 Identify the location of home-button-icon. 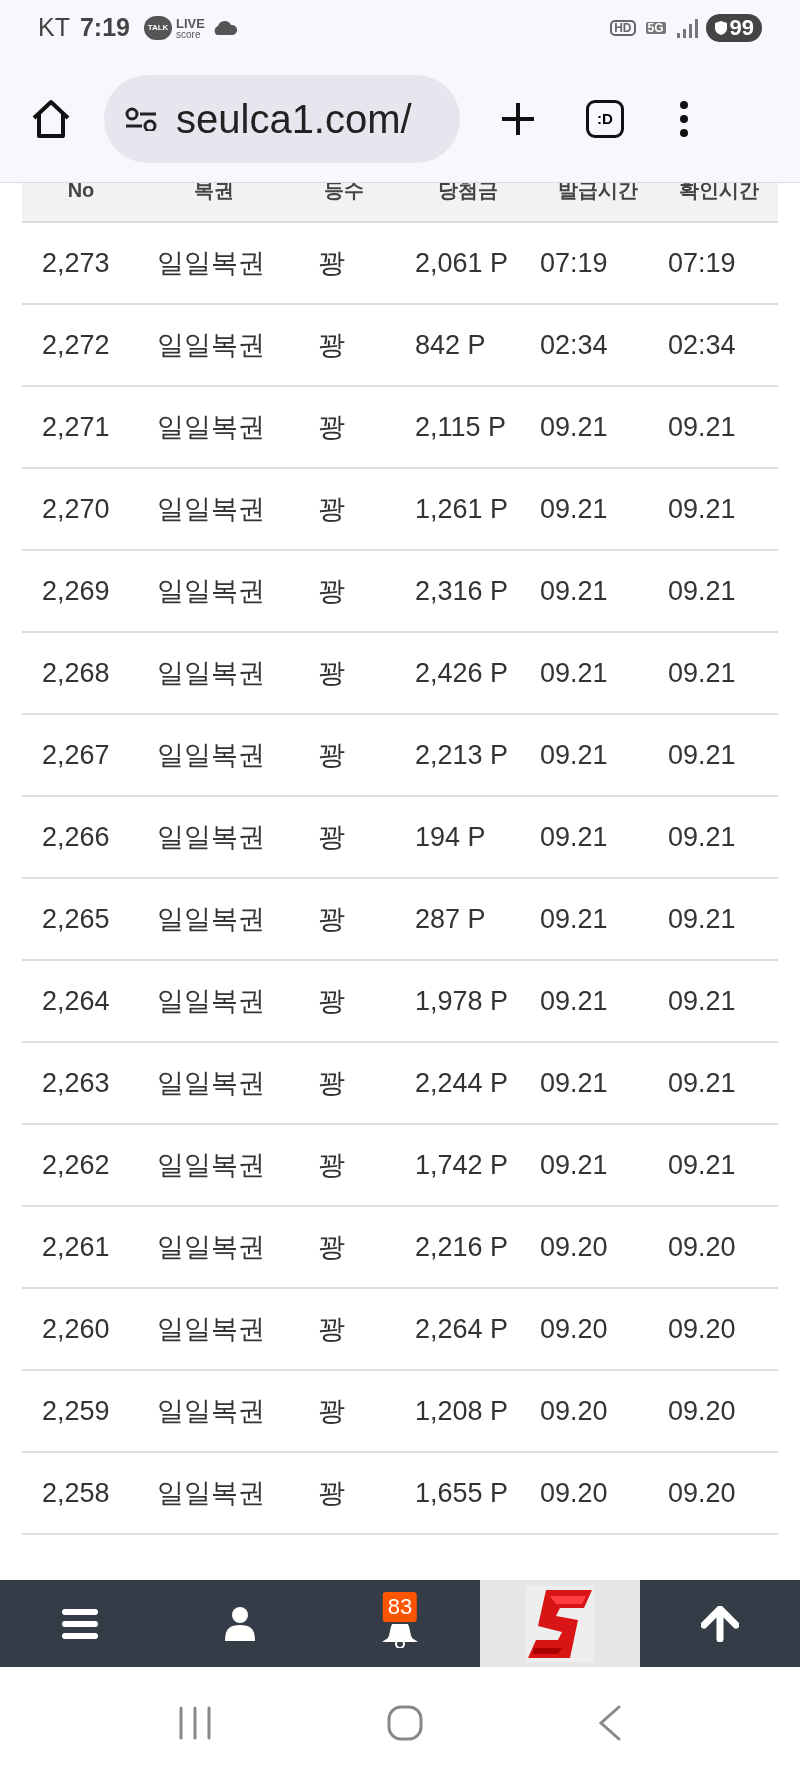
(405, 1722).